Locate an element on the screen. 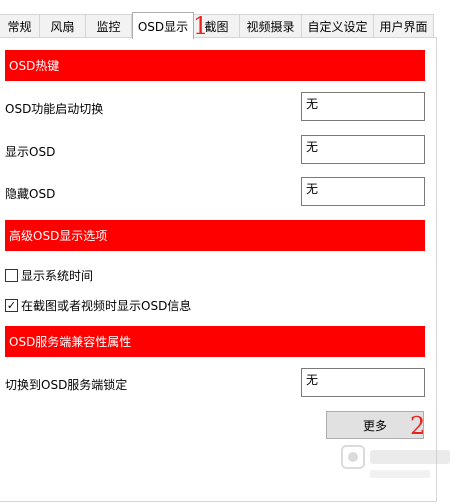 This screenshot has width=463, height=504. section-header-advanced-osd: 高级OSD显示选项 is located at coordinates (215, 235).